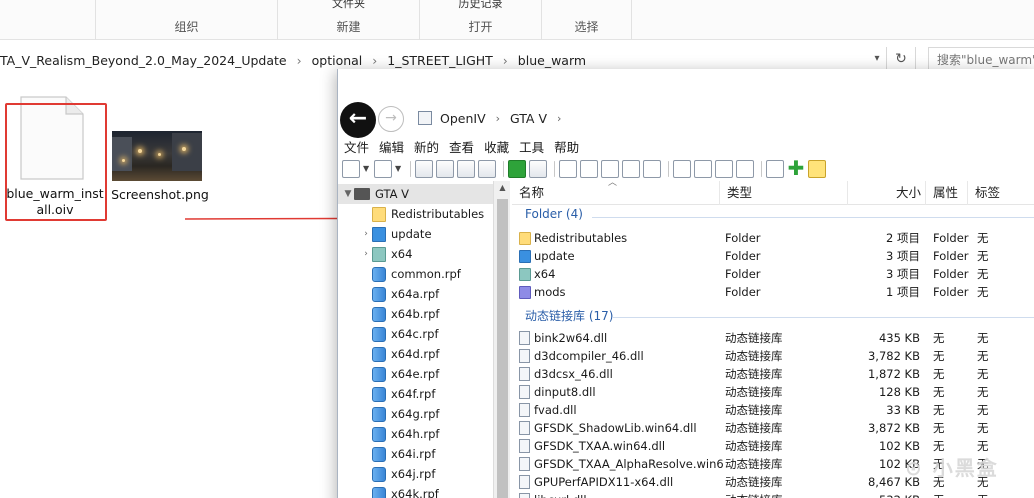 The width and height of the screenshot is (1034, 498). What do you see at coordinates (1001, 193) in the screenshot?
I see `column-header-tag: 标签` at bounding box center [1001, 193].